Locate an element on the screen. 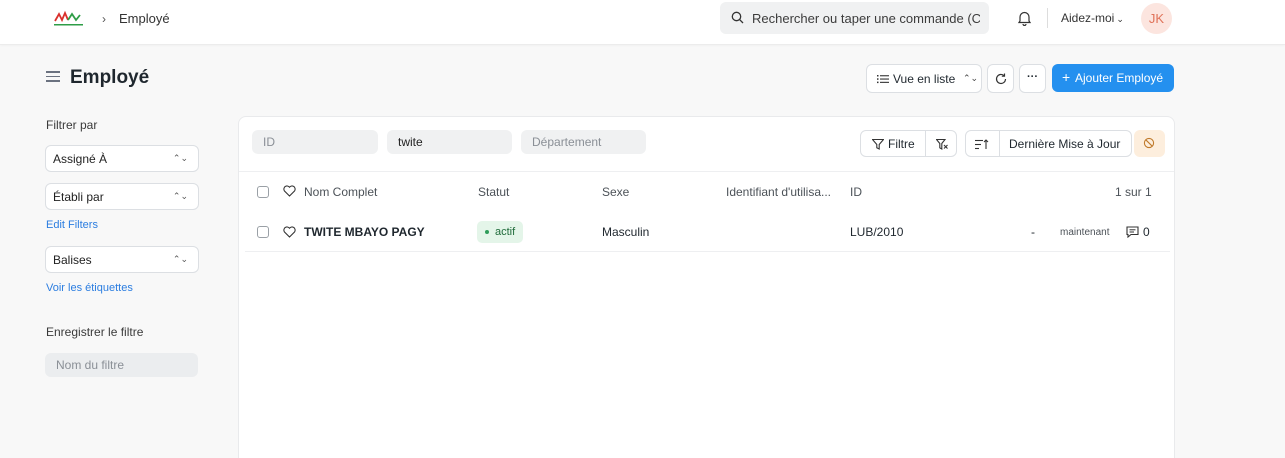  record-count: 1 sur 1 is located at coordinates (1133, 192).